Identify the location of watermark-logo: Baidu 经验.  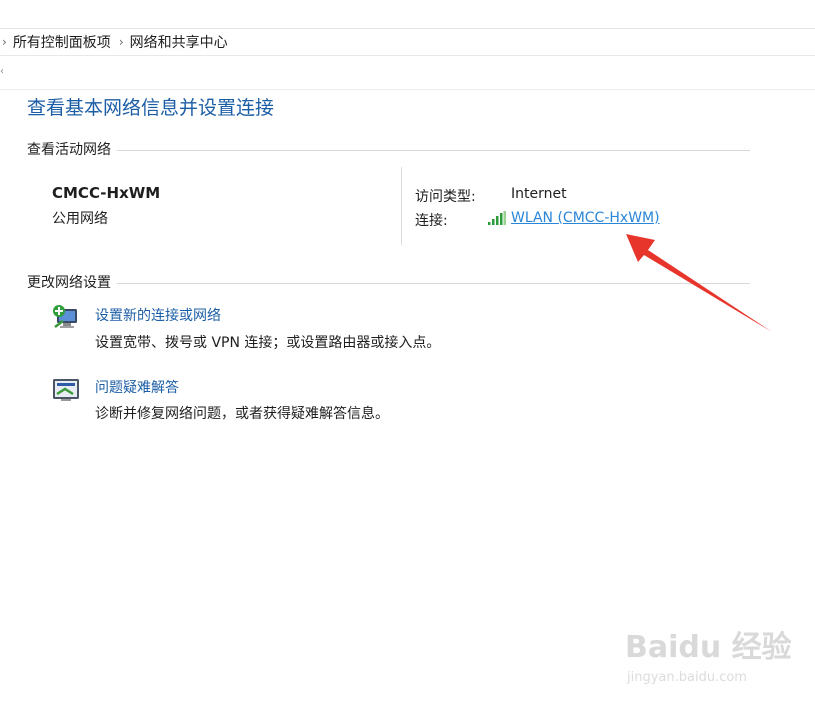
(708, 647).